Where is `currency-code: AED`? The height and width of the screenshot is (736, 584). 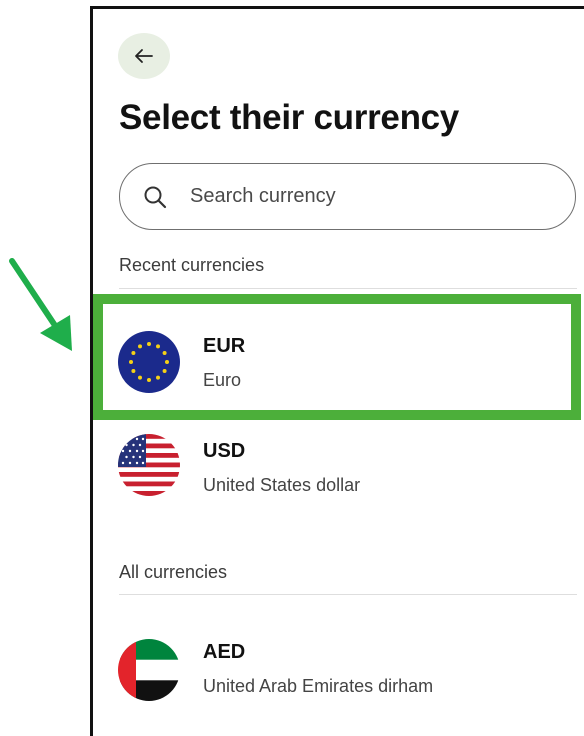 currency-code: AED is located at coordinates (224, 652).